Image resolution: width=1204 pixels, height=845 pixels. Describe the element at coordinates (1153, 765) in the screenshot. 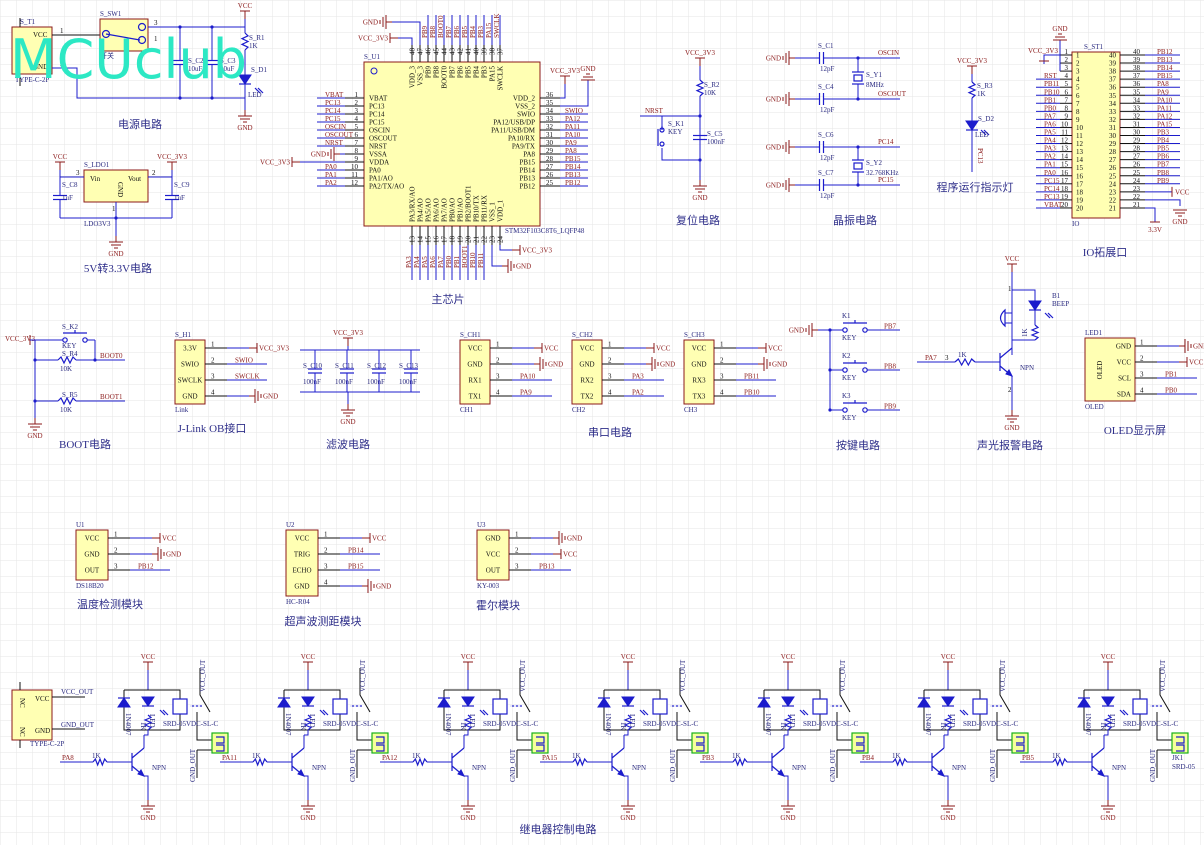

I see `net-label: GND_OUT` at that location.